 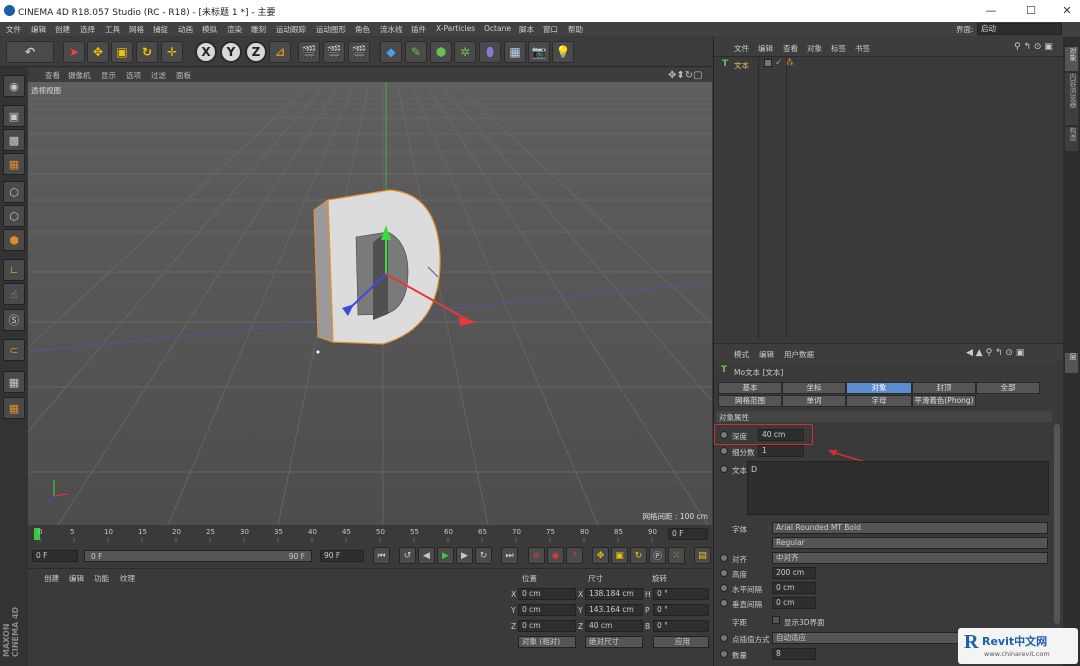 What do you see at coordinates (359, 52) in the screenshot?
I see `render-settings-button: 🎬` at bounding box center [359, 52].